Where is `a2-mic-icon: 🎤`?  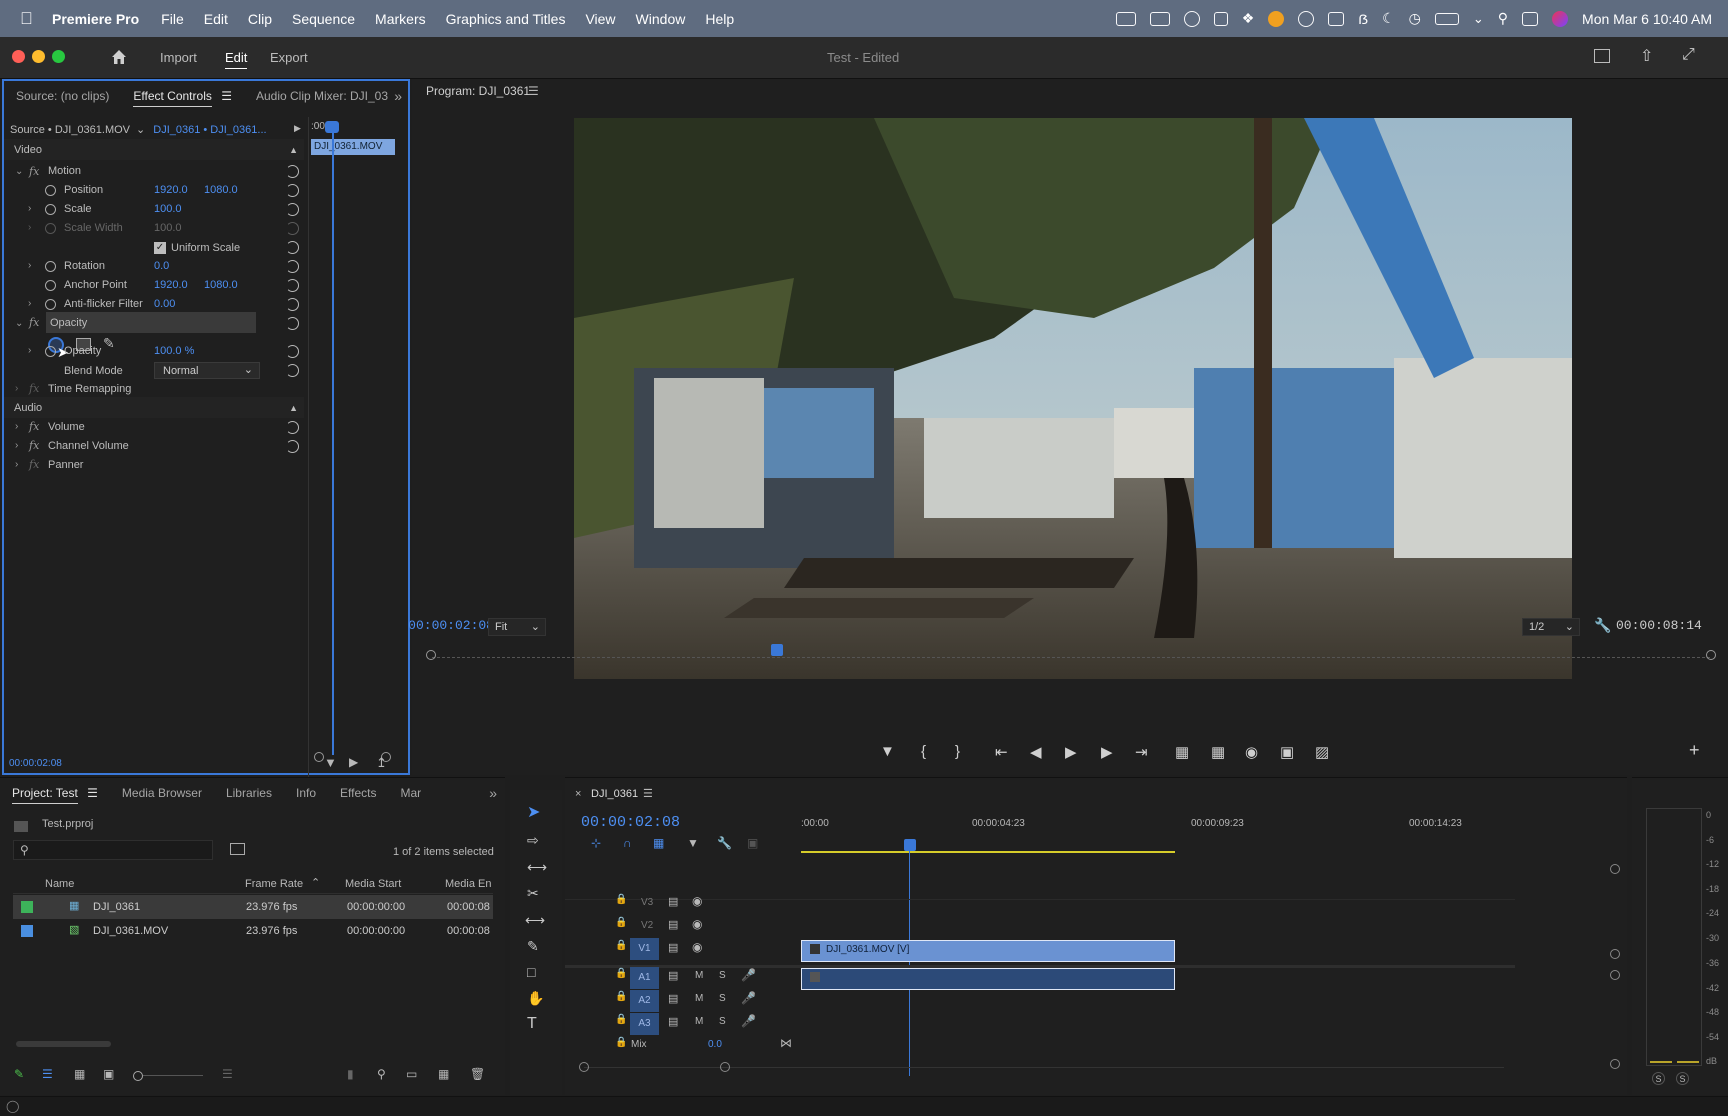 a2-mic-icon: 🎤 is located at coordinates (748, 998).